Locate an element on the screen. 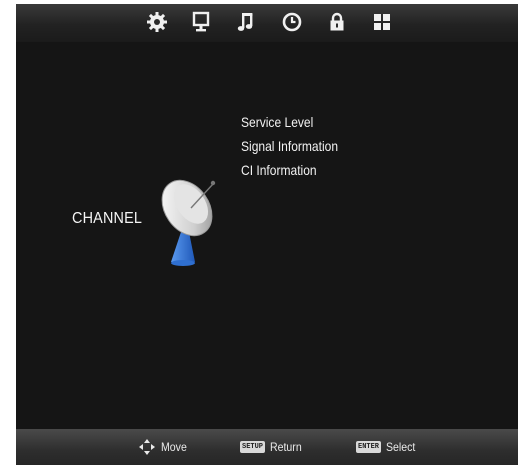  menu-item-signal-information: Signal Information is located at coordinates (289, 146).